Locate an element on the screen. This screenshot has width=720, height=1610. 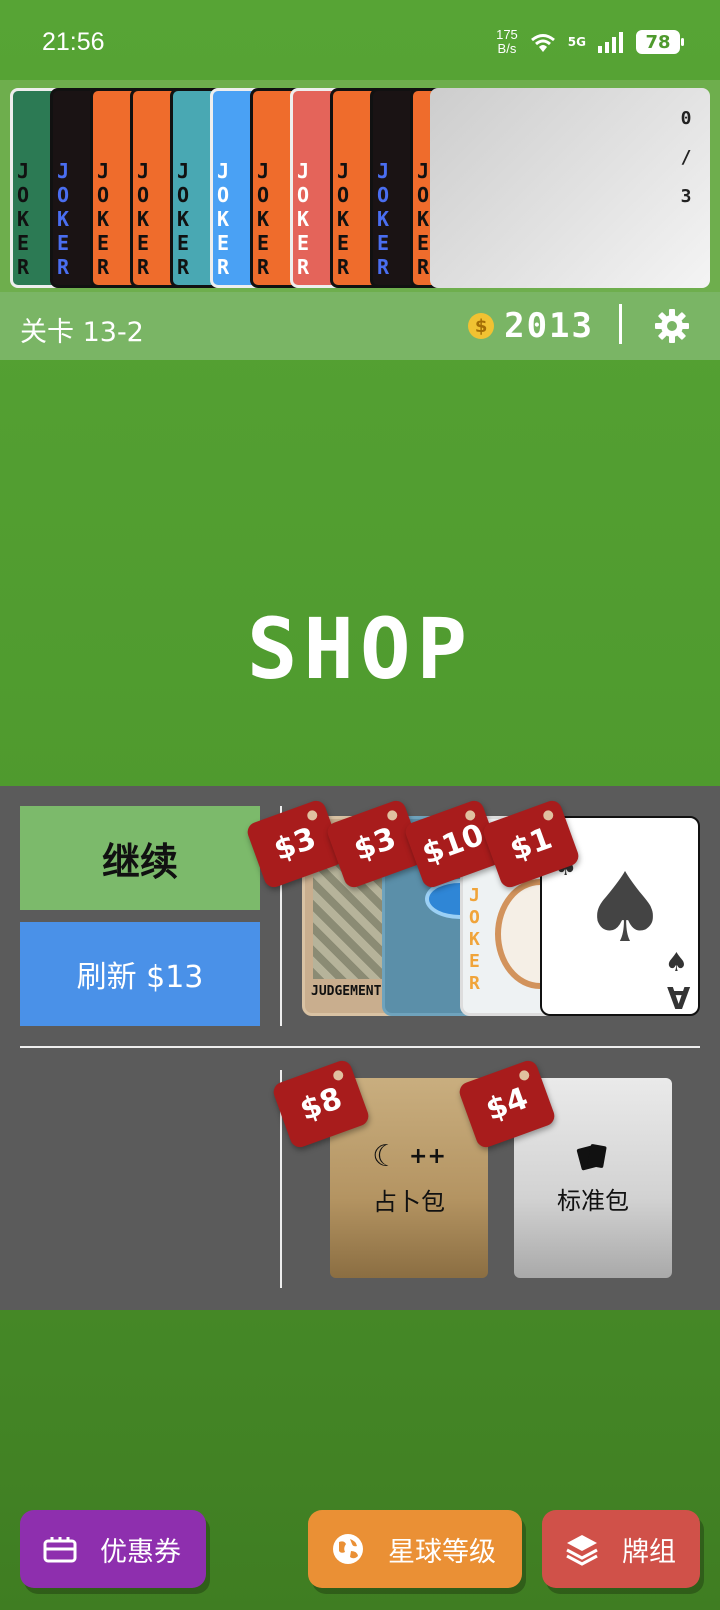
deck-label: 牌组 is located at coordinates (649, 1552).